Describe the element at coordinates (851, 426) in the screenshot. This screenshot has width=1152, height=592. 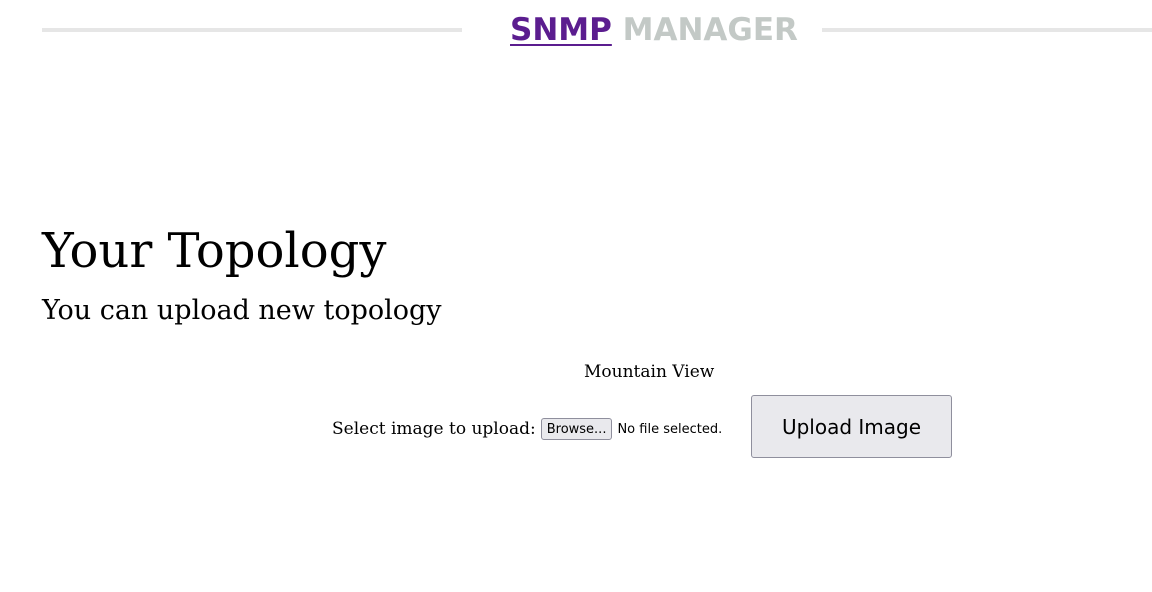
I see `upload-image-button: Upload Image` at that location.